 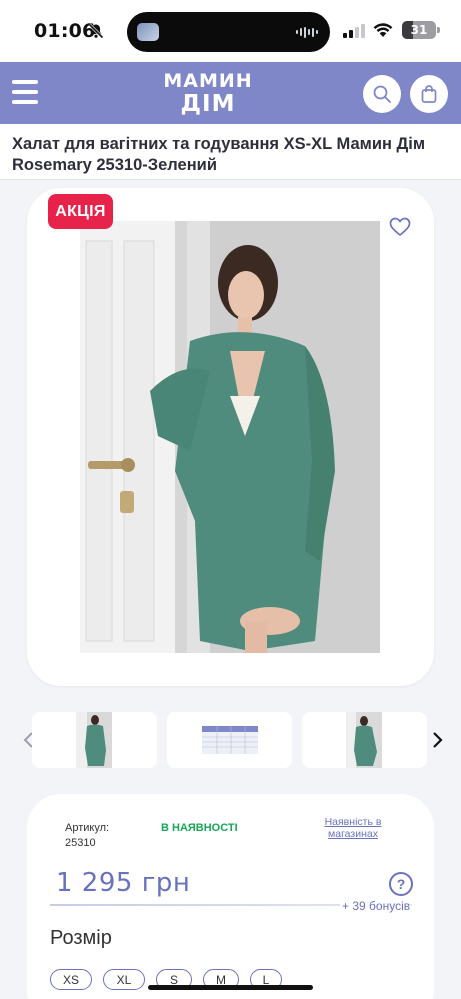 I want to click on product-price: 1 295 грн, so click(x=123, y=883).